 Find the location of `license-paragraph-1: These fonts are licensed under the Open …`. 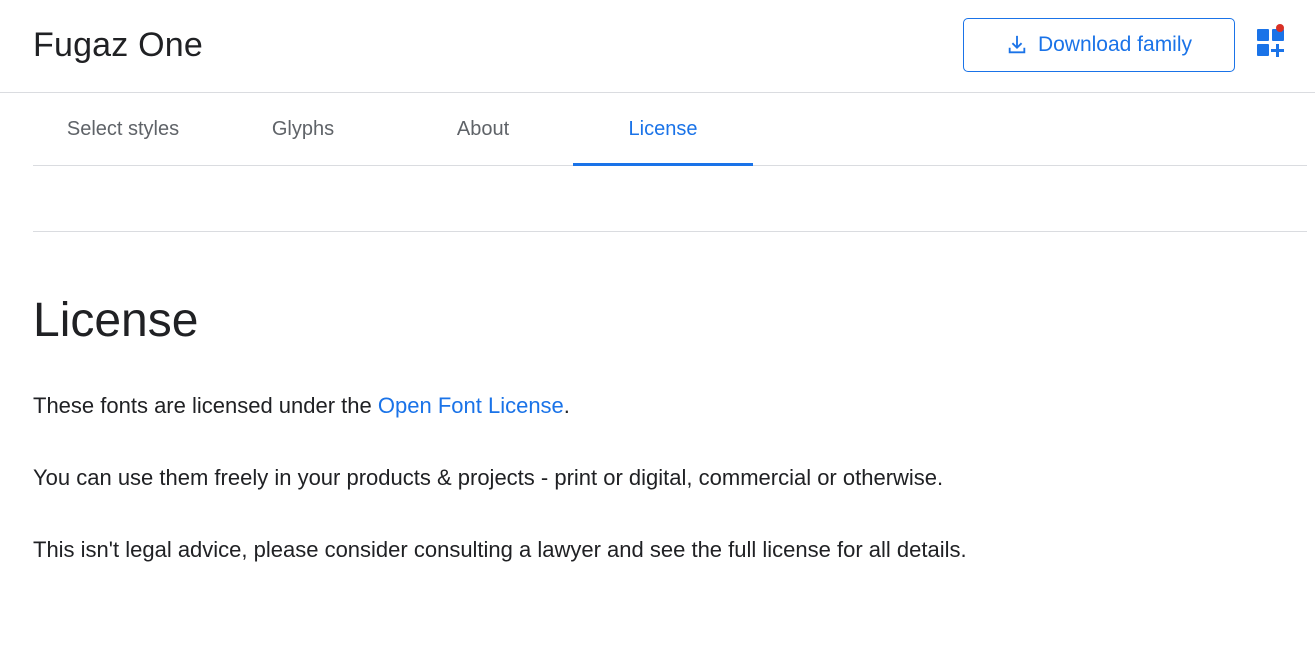

license-paragraph-1: These fonts are licensed under the Open … is located at coordinates (301, 406).